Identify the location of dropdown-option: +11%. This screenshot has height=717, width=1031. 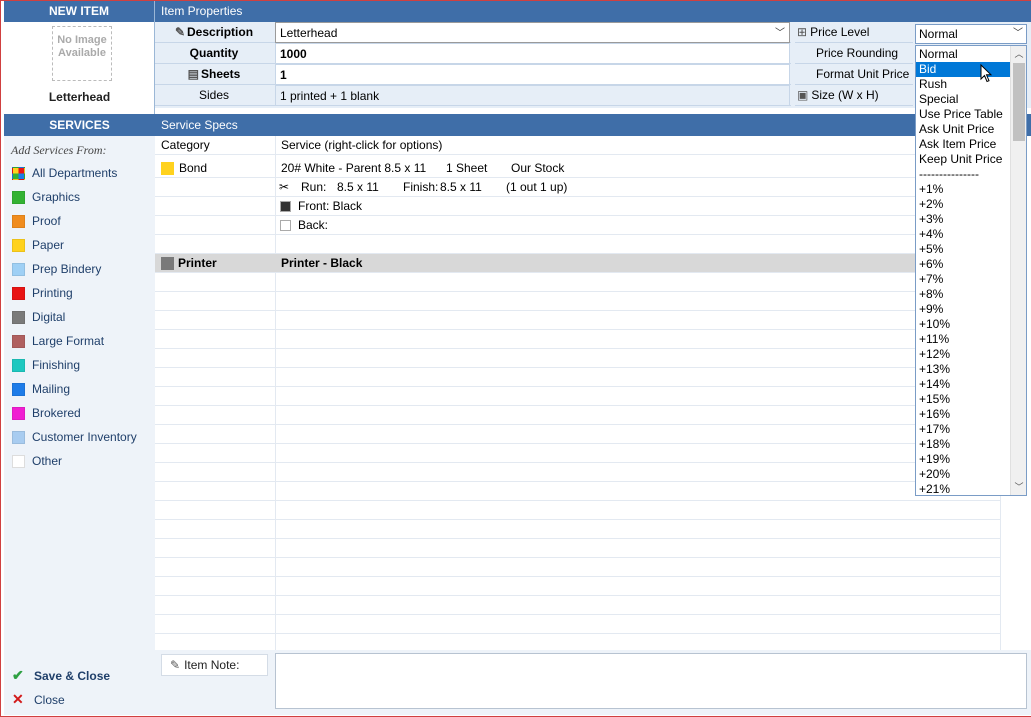
(963, 339).